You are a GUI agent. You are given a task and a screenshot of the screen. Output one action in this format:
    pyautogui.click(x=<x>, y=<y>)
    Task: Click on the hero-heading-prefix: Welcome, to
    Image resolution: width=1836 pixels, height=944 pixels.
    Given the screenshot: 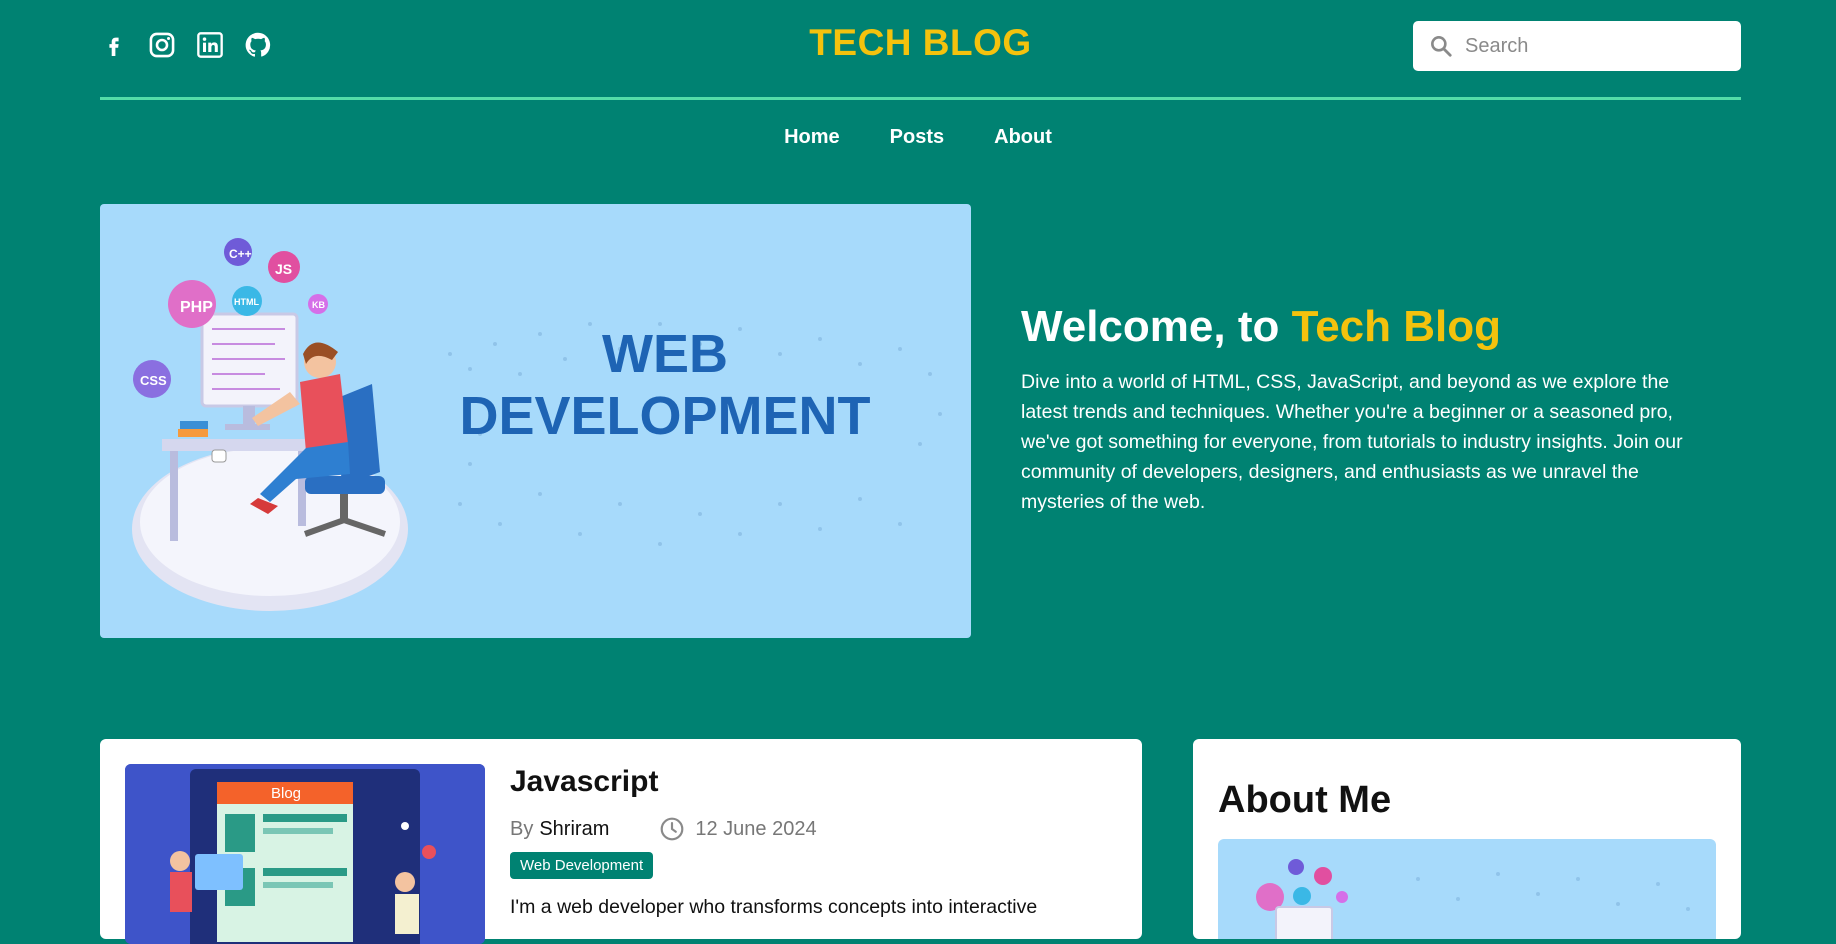 What is the action you would take?
    pyautogui.click(x=1156, y=326)
    